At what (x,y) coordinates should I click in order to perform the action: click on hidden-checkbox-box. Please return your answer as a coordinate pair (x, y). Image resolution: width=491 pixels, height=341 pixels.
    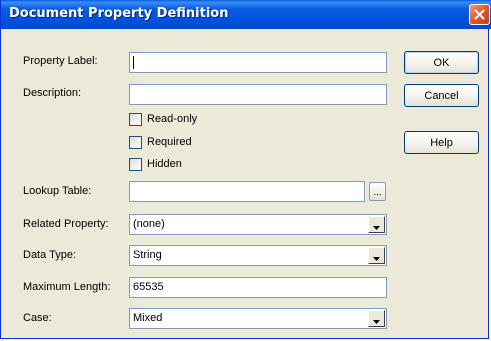
    Looking at the image, I should click on (135, 164).